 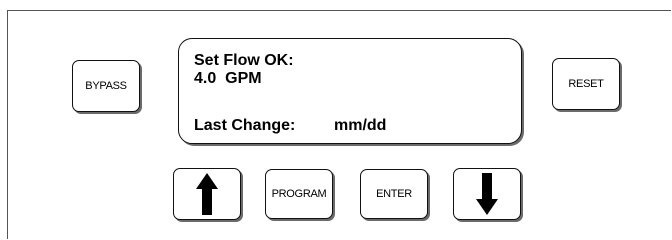 I want to click on enter-button: ENTER, so click(x=394, y=194).